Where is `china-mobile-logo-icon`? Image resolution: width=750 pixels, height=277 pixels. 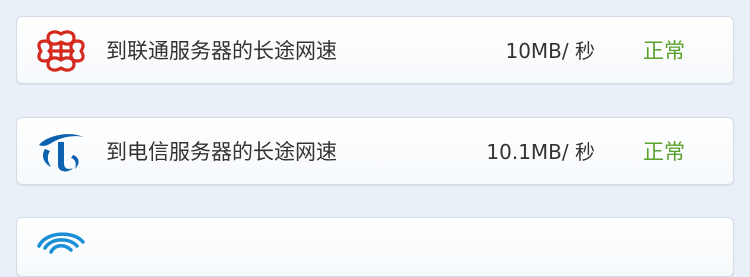 china-mobile-logo-icon is located at coordinates (61, 243).